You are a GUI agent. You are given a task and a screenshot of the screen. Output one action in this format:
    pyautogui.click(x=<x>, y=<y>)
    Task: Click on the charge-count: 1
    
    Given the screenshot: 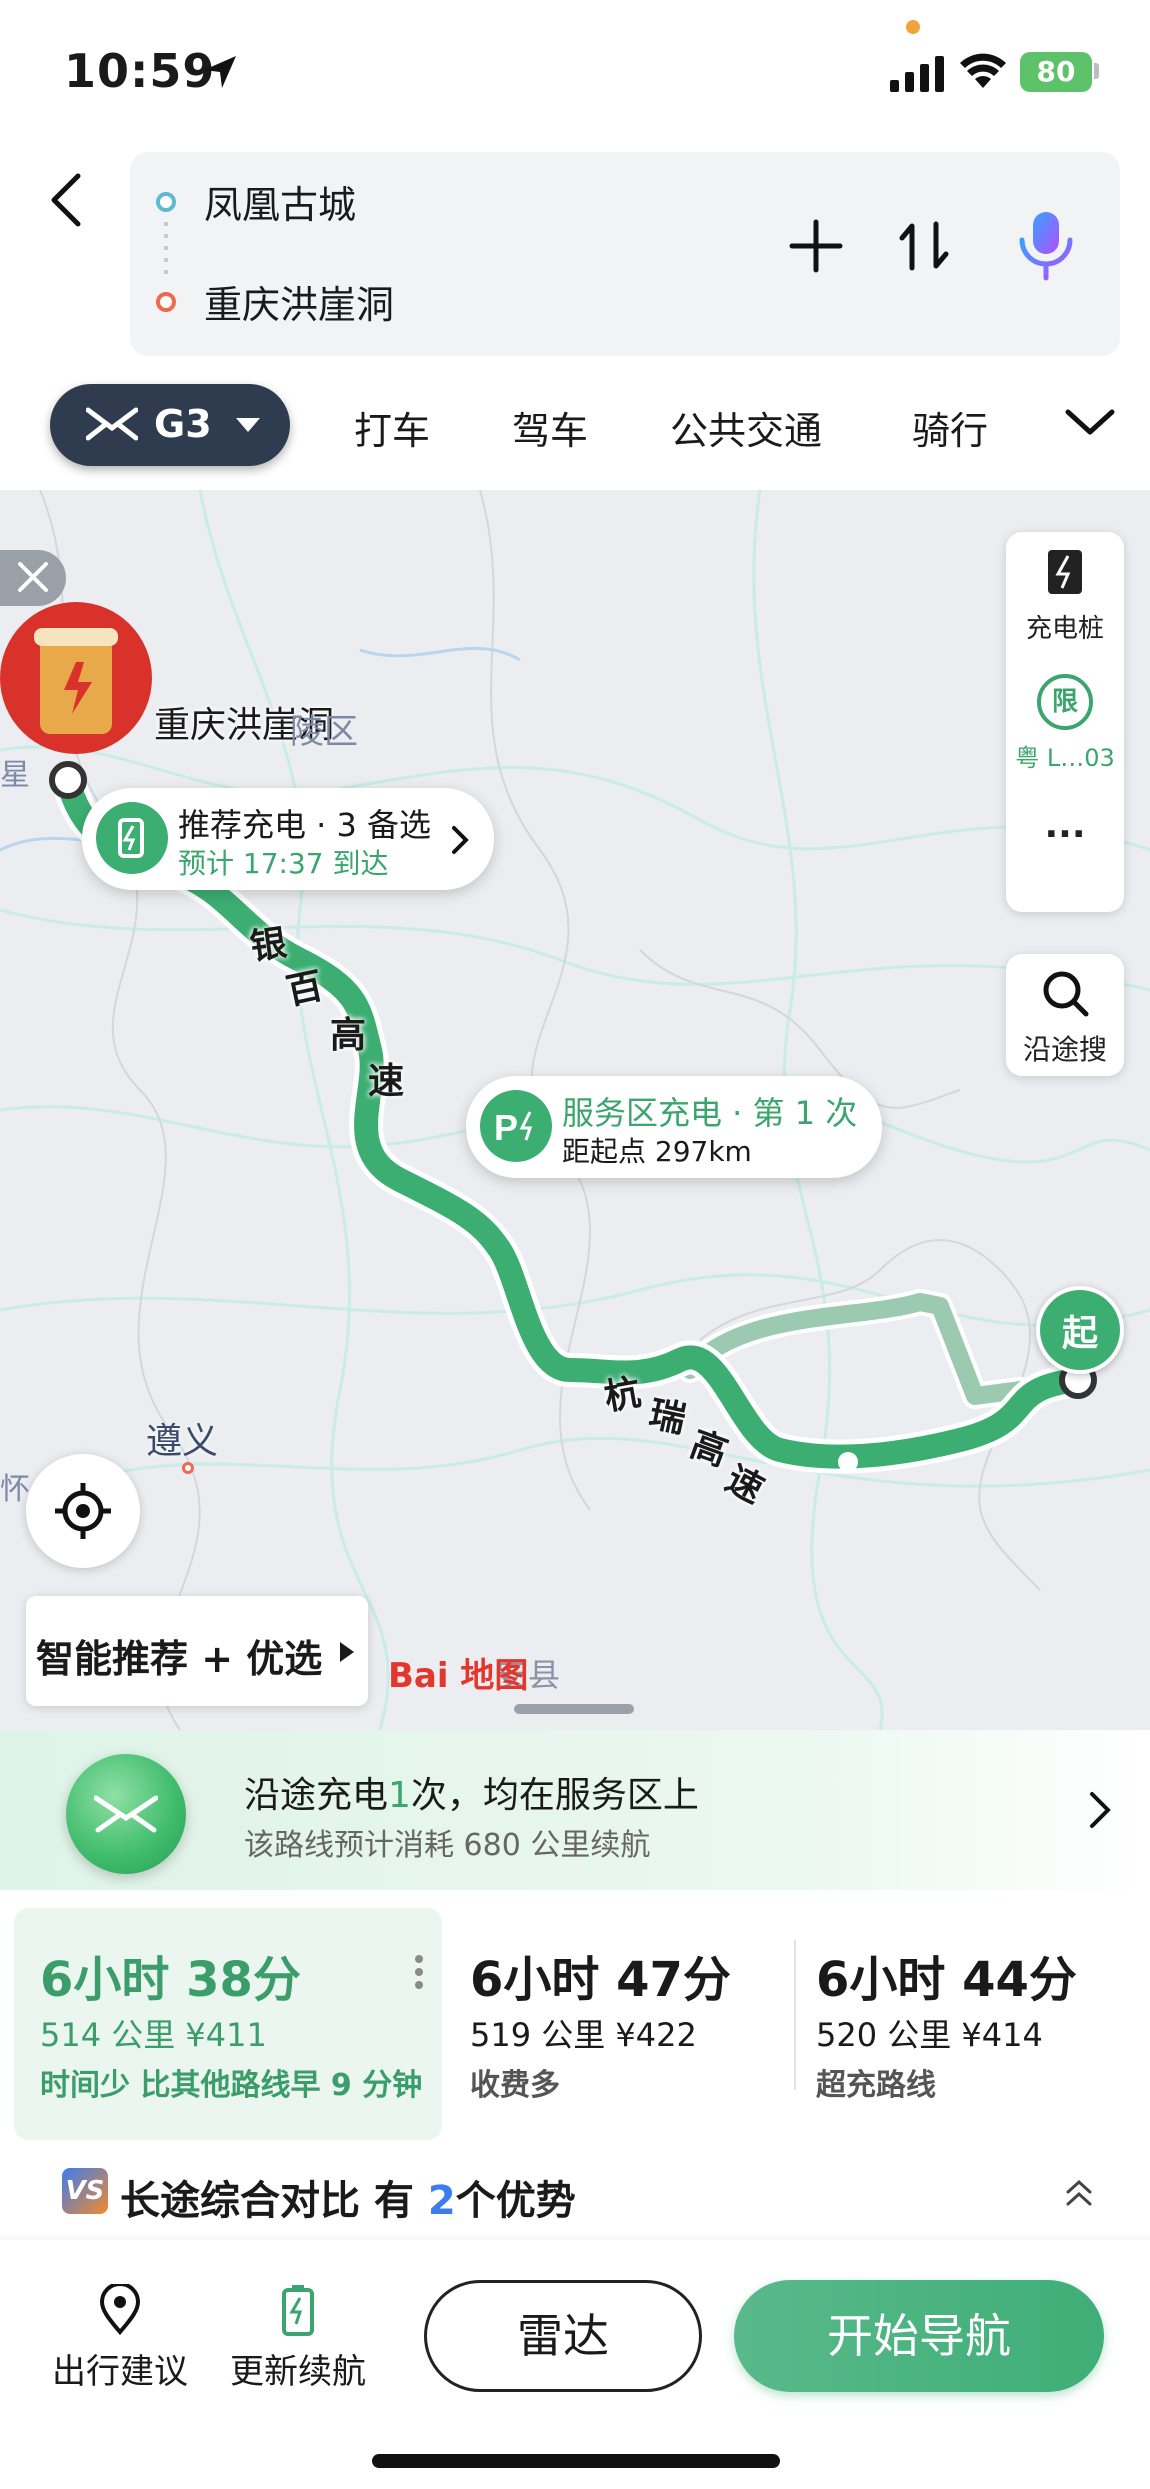 What is the action you would take?
    pyautogui.click(x=399, y=1795)
    